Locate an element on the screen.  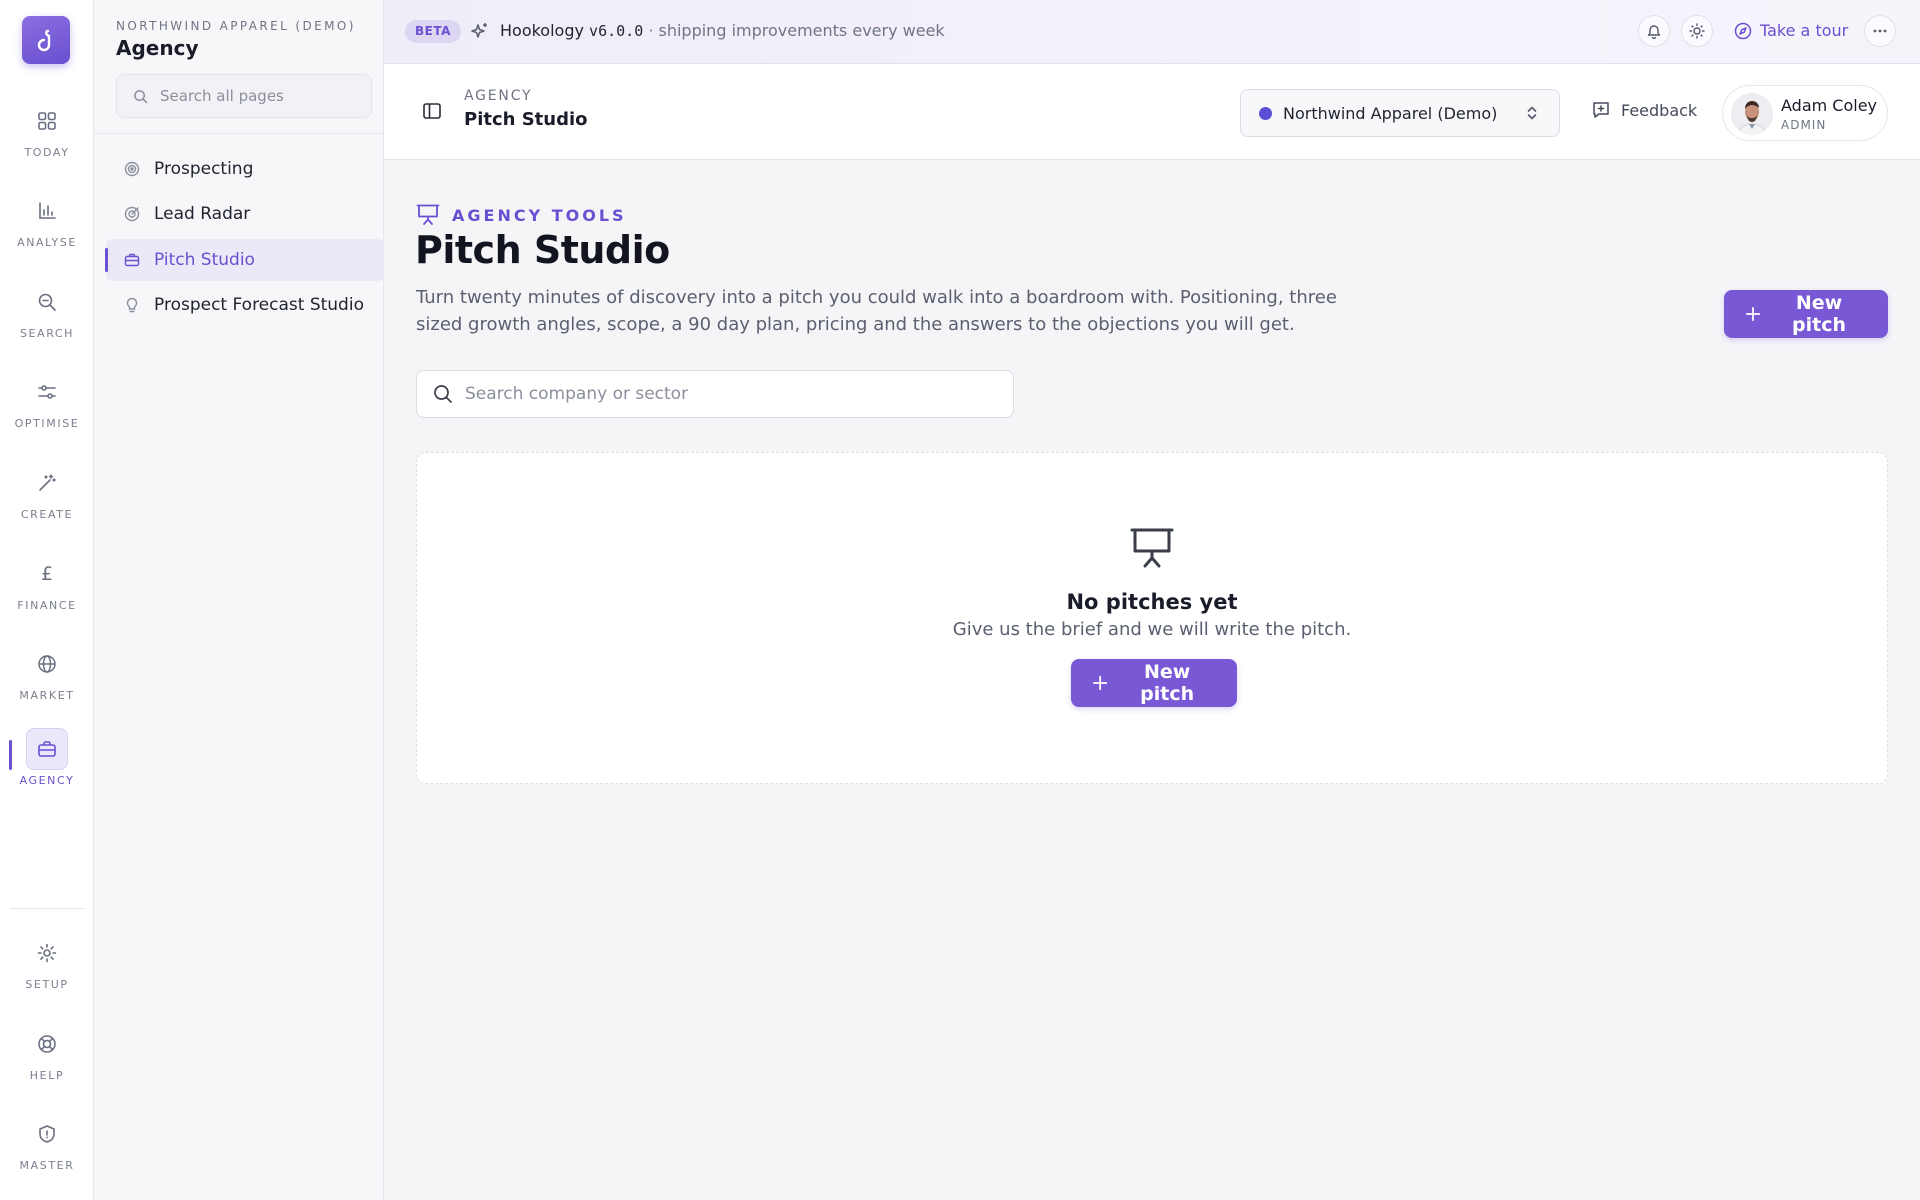
sidebar-item-prospecting: Prospecting is located at coordinates (245, 169).